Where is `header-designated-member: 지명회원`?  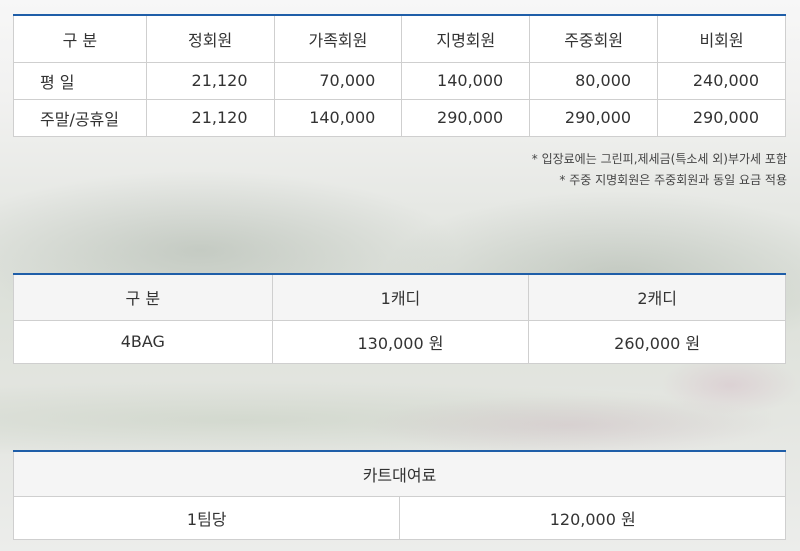
header-designated-member: 지명회원 is located at coordinates (466, 38).